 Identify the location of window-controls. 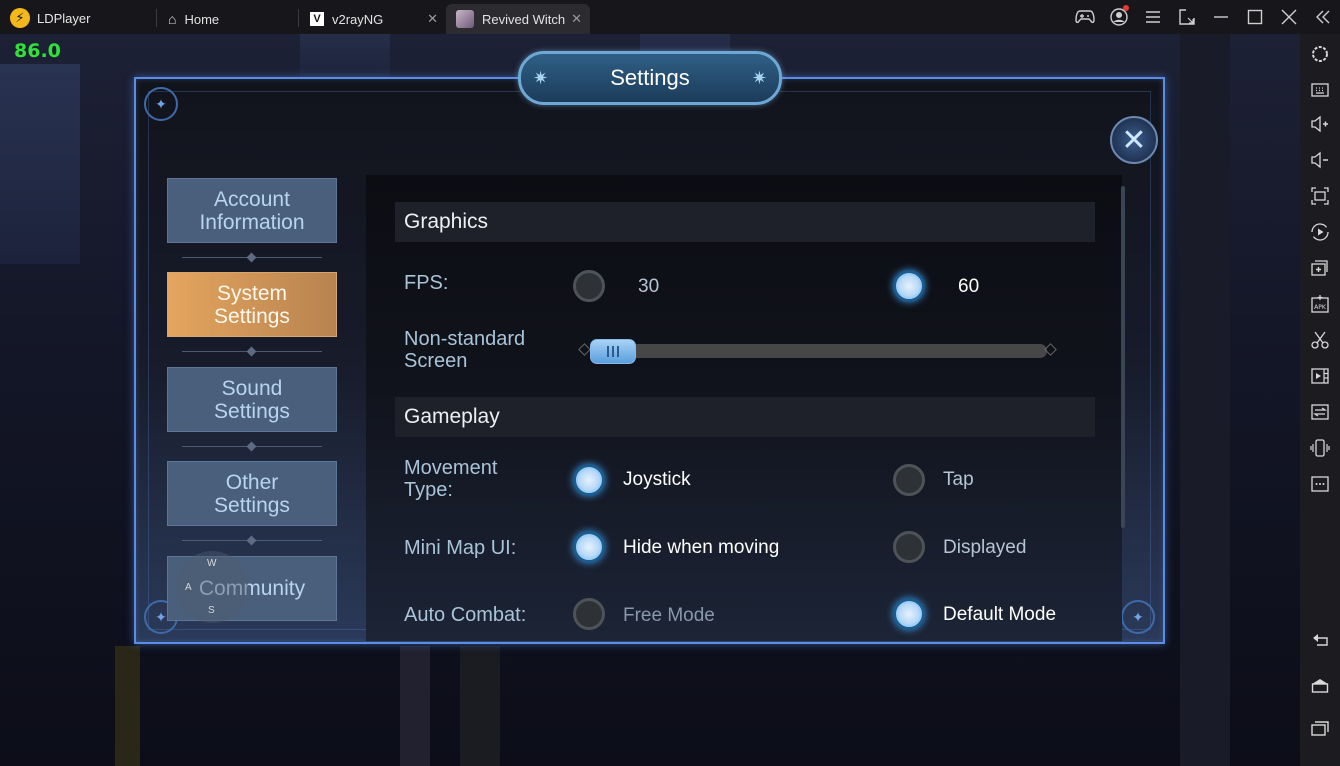
(1204, 17).